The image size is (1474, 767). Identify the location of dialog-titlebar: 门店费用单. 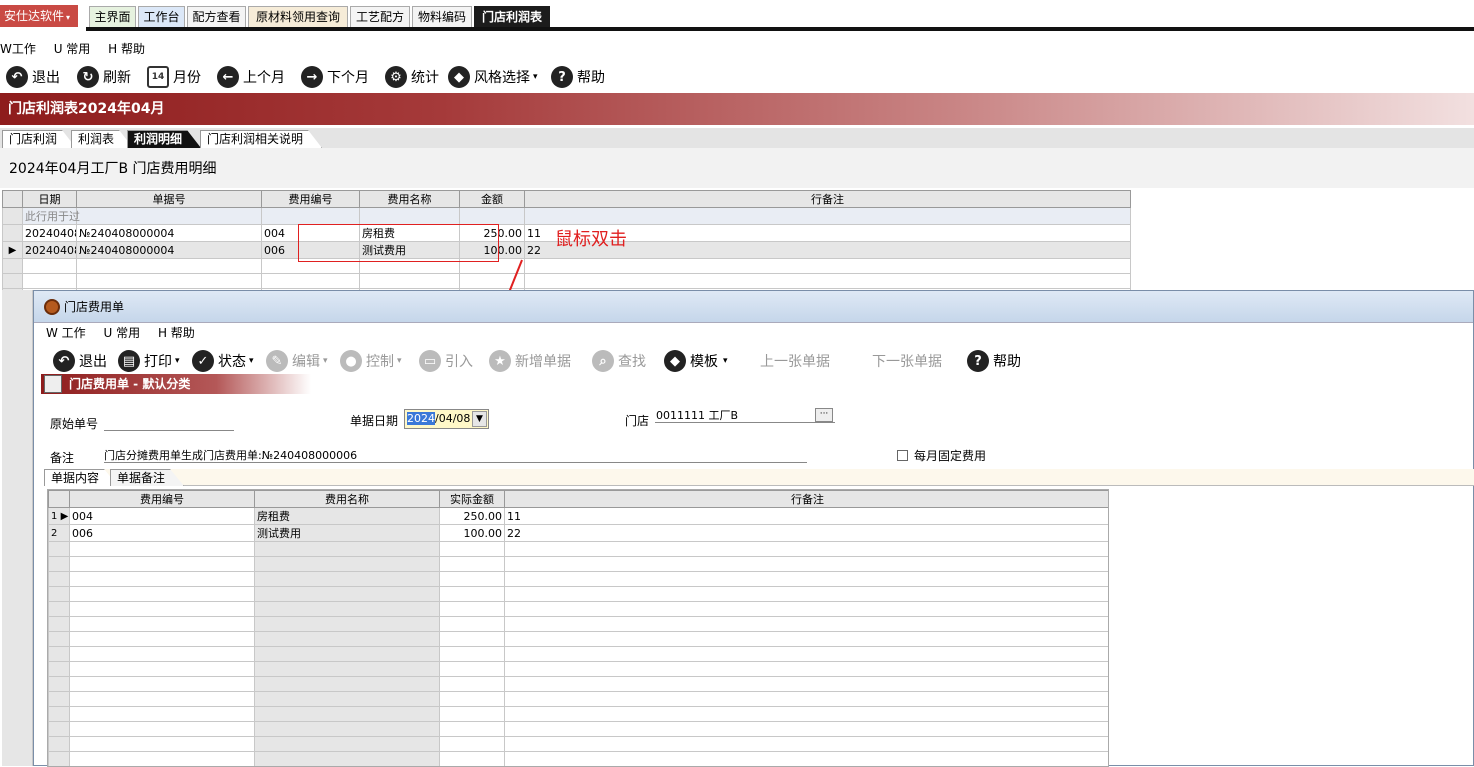
(753, 307).